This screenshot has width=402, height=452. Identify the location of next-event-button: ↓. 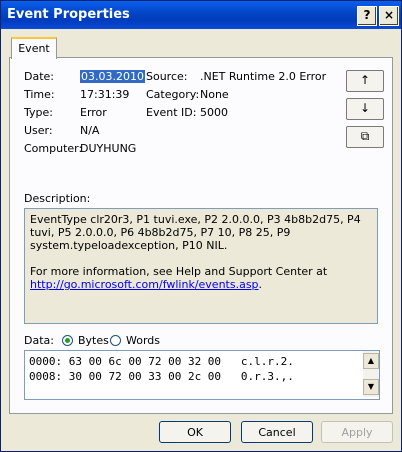
(365, 109).